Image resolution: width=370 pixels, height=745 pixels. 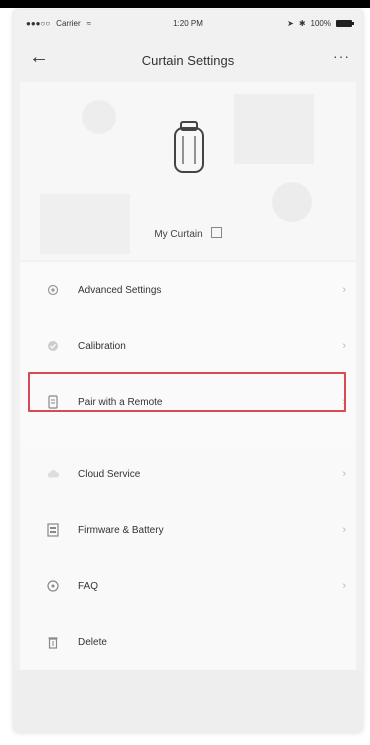 I want to click on row-calibration: Calibration ›, so click(x=188, y=346).